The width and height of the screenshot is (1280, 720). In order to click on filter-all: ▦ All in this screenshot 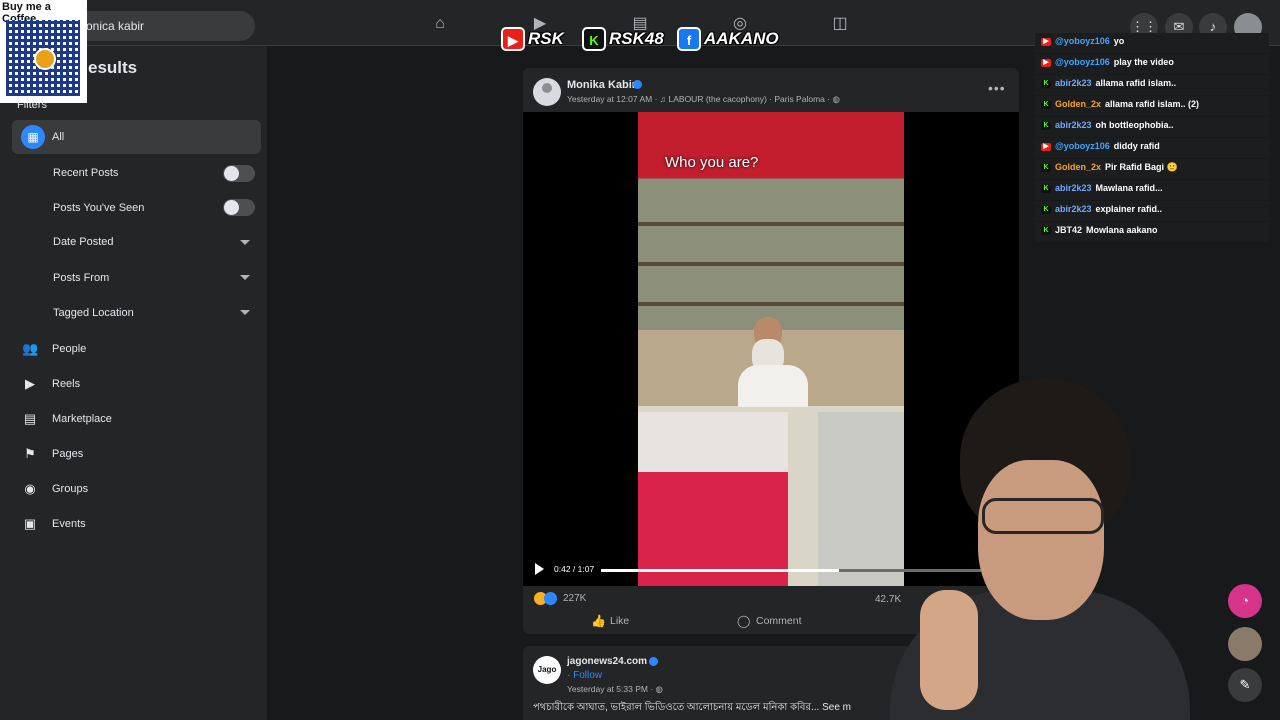, I will do `click(136, 137)`.